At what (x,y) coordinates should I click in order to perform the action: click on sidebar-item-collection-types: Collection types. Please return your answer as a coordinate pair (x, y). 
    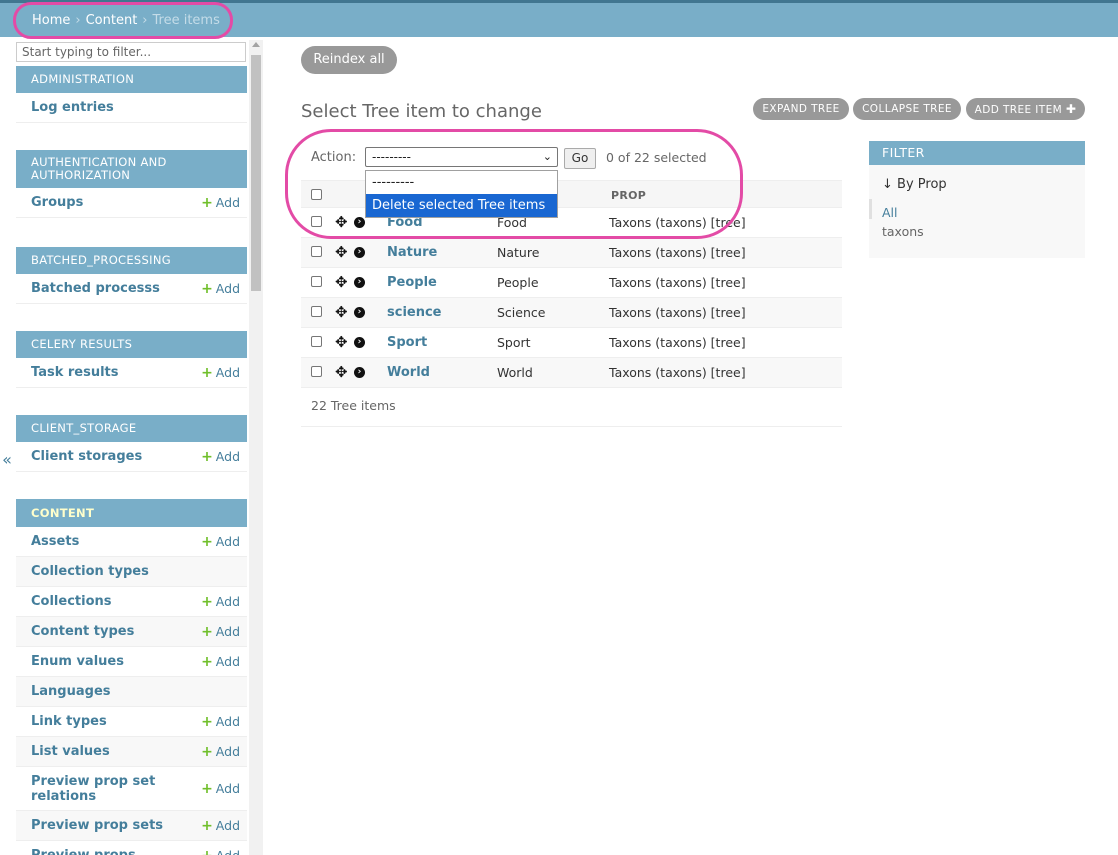
    Looking at the image, I should click on (131, 572).